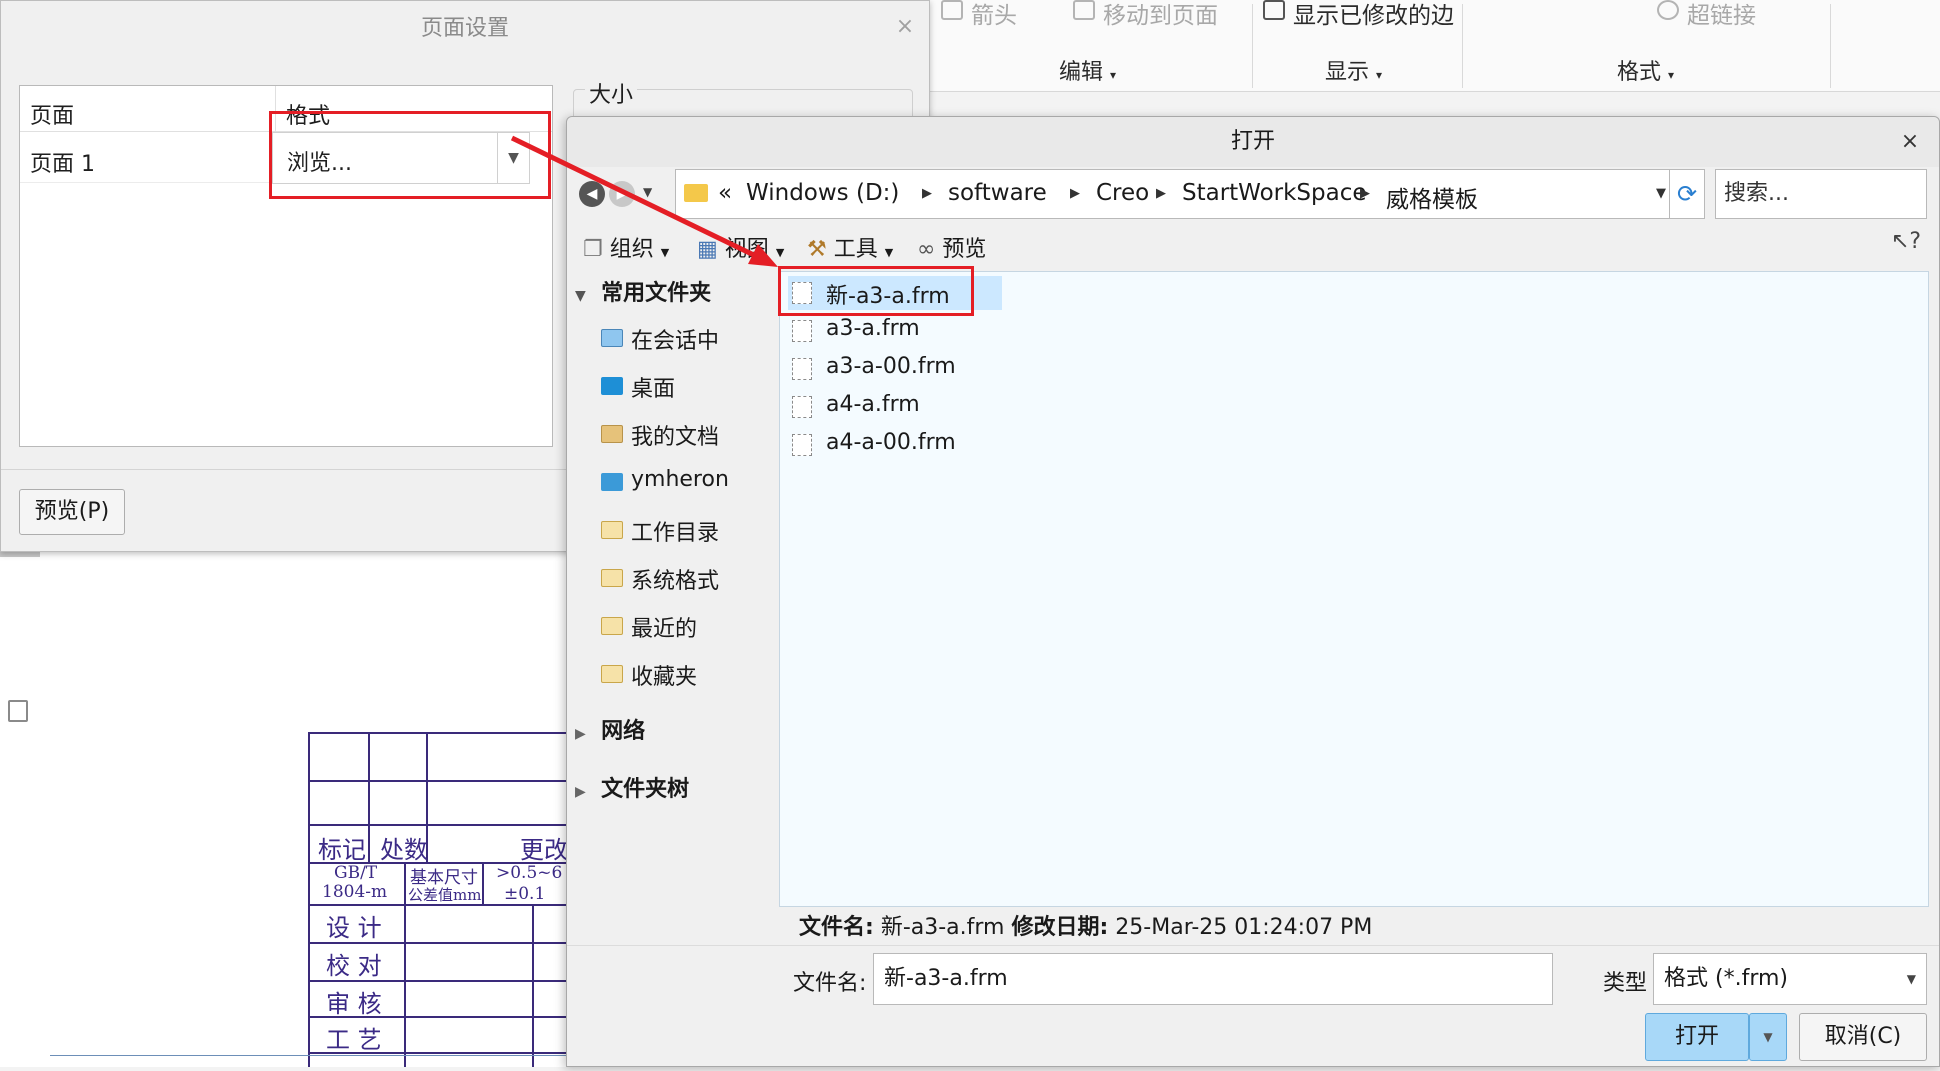 The height and width of the screenshot is (1071, 1940). Describe the element at coordinates (636, 198) in the screenshot. I see `annotation-arrow-line` at that location.